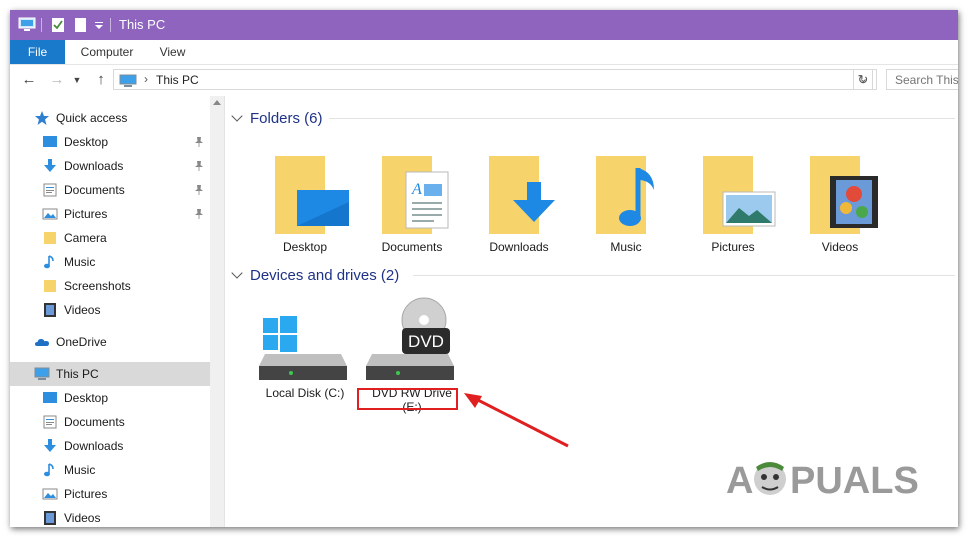  What do you see at coordinates (217, 311) in the screenshot?
I see `nav-pane-scrollbar` at bounding box center [217, 311].